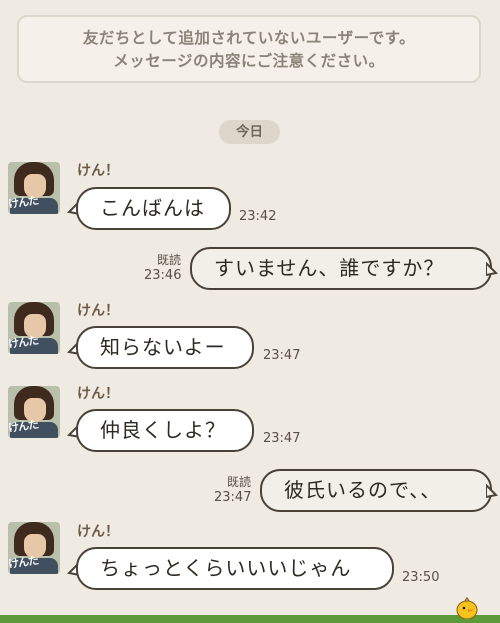 This screenshot has width=500, height=623. Describe the element at coordinates (376, 490) in the screenshot. I see `message-bubble: 彼氏いるので、、` at that location.